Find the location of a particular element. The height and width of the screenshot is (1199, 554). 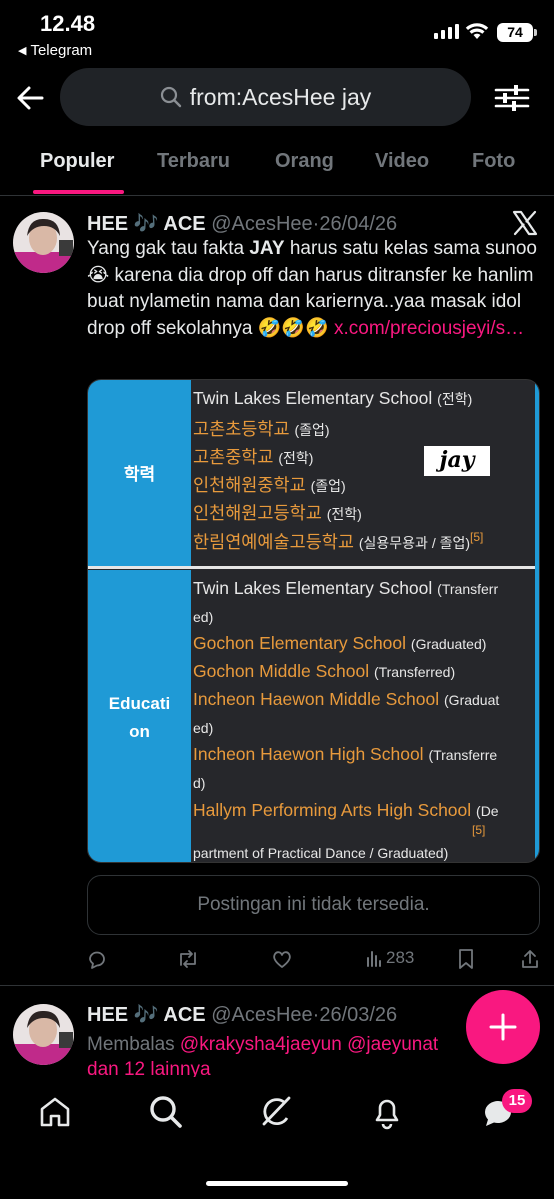

tweet-header: HEE 🎶 ACE @AcesHee·26/04/26 is located at coordinates (242, 223).